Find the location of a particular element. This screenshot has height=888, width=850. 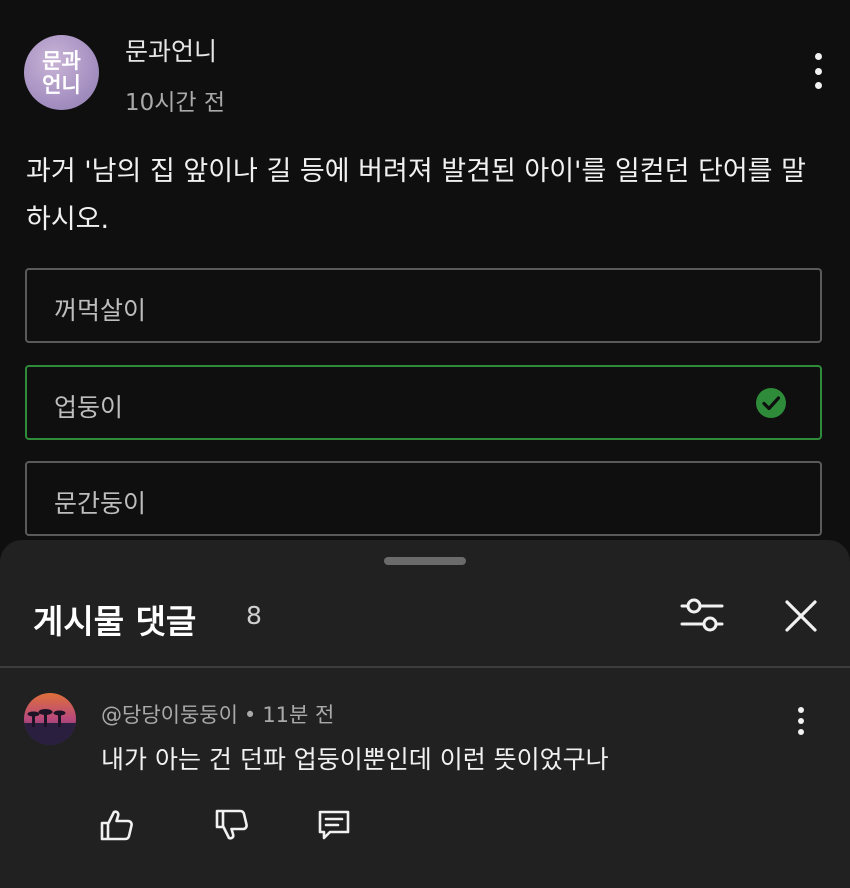

quiz-option-label: 꺼먹살이 is located at coordinates (100, 310).